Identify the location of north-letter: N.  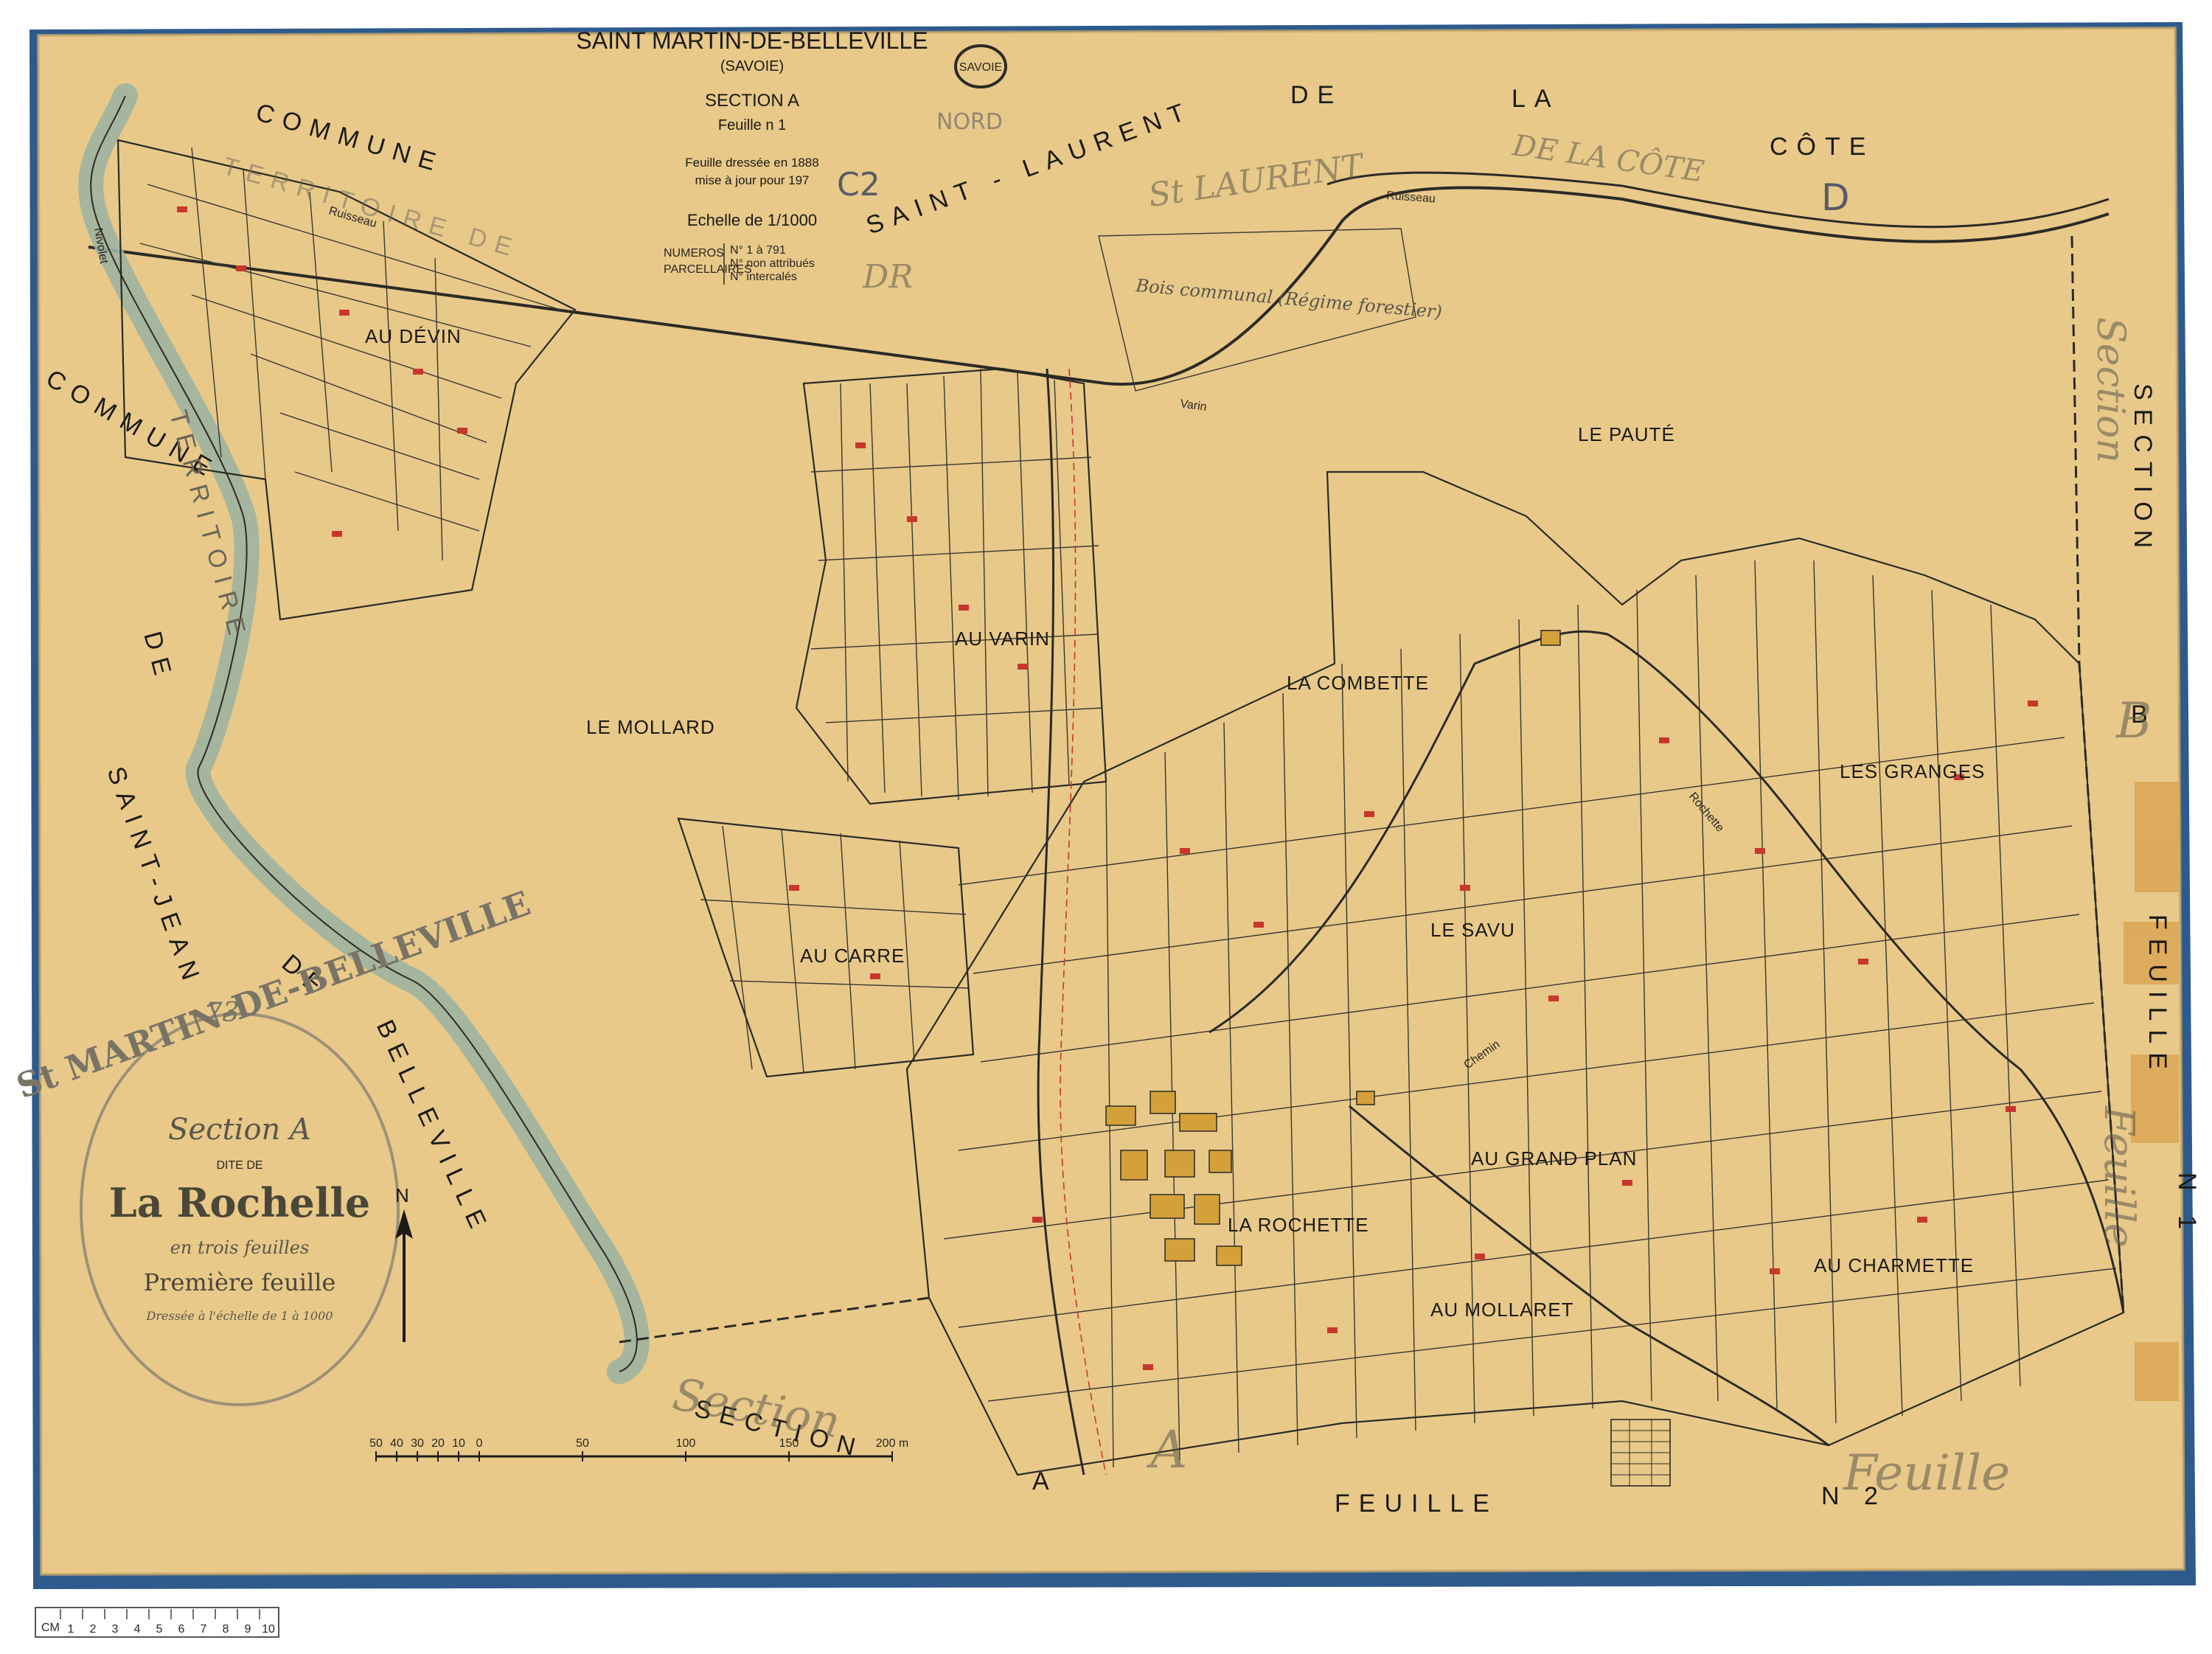
(402, 1195).